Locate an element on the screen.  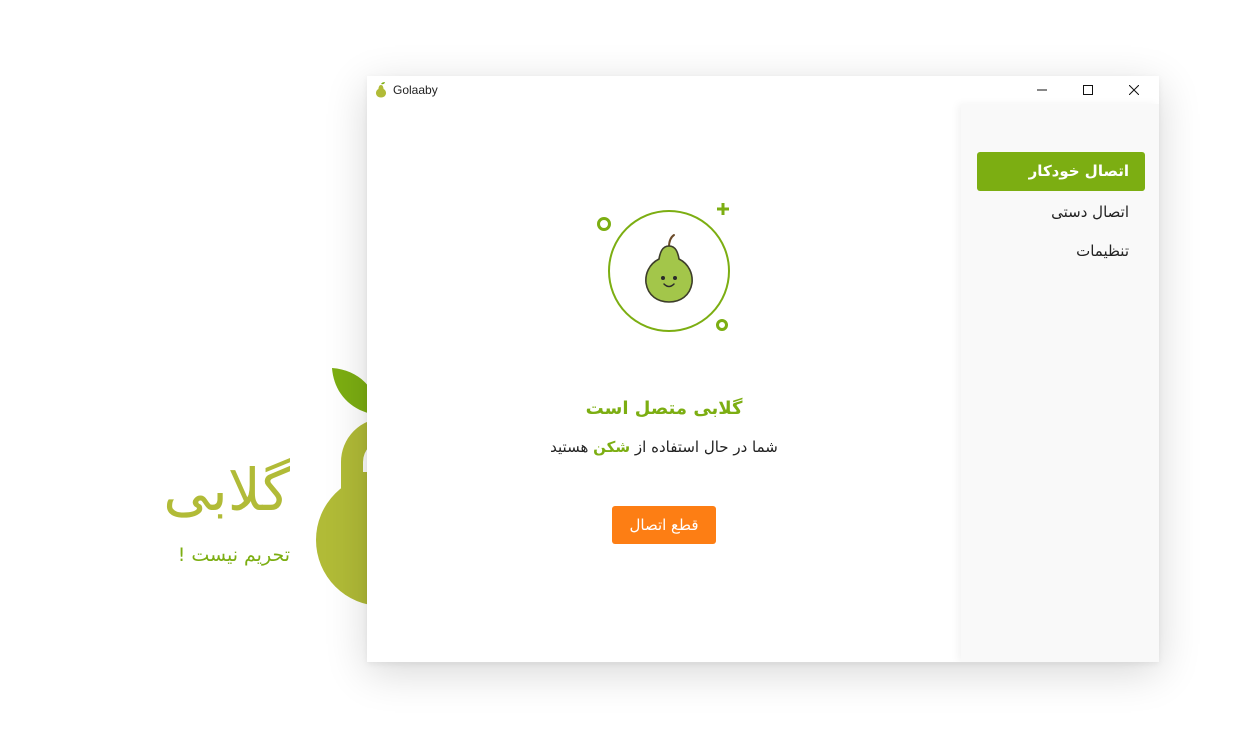
window-title: Golaaby is located at coordinates (415, 90).